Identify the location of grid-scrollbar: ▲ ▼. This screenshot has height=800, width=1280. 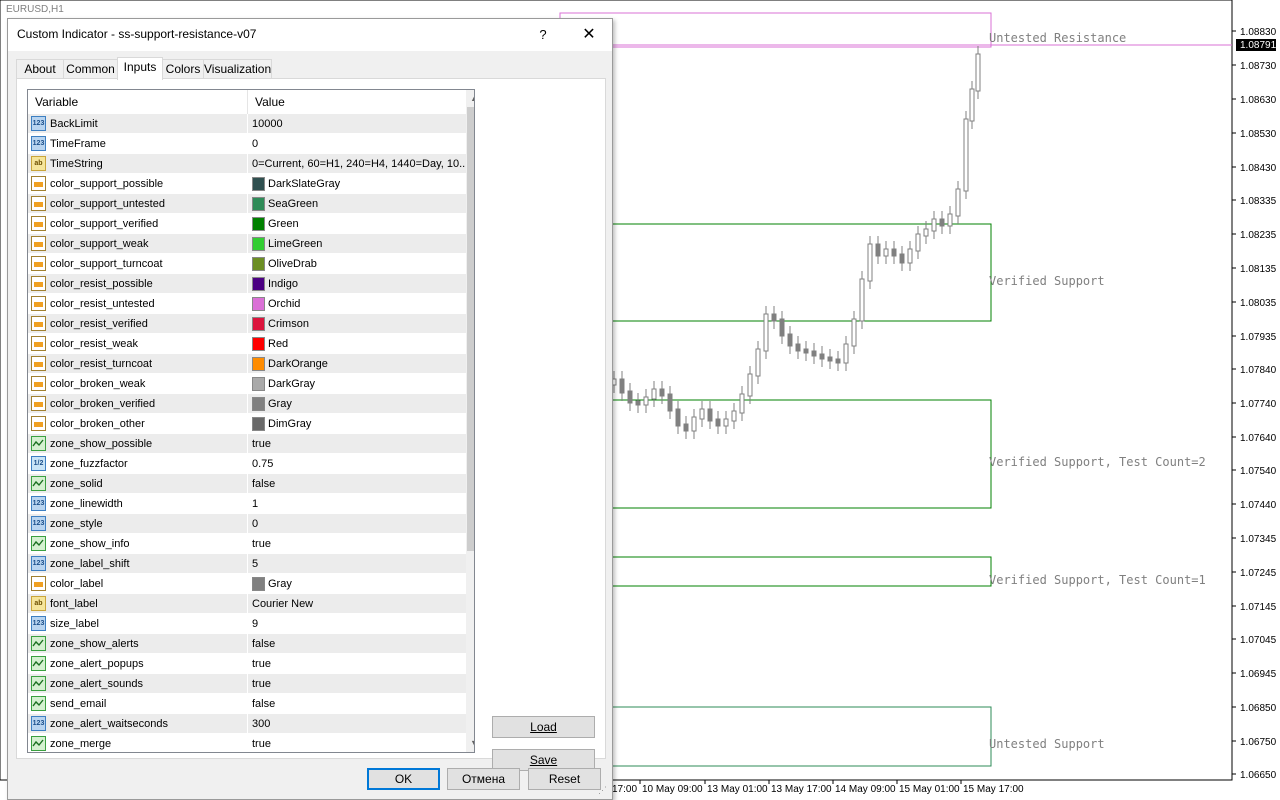
(470, 421).